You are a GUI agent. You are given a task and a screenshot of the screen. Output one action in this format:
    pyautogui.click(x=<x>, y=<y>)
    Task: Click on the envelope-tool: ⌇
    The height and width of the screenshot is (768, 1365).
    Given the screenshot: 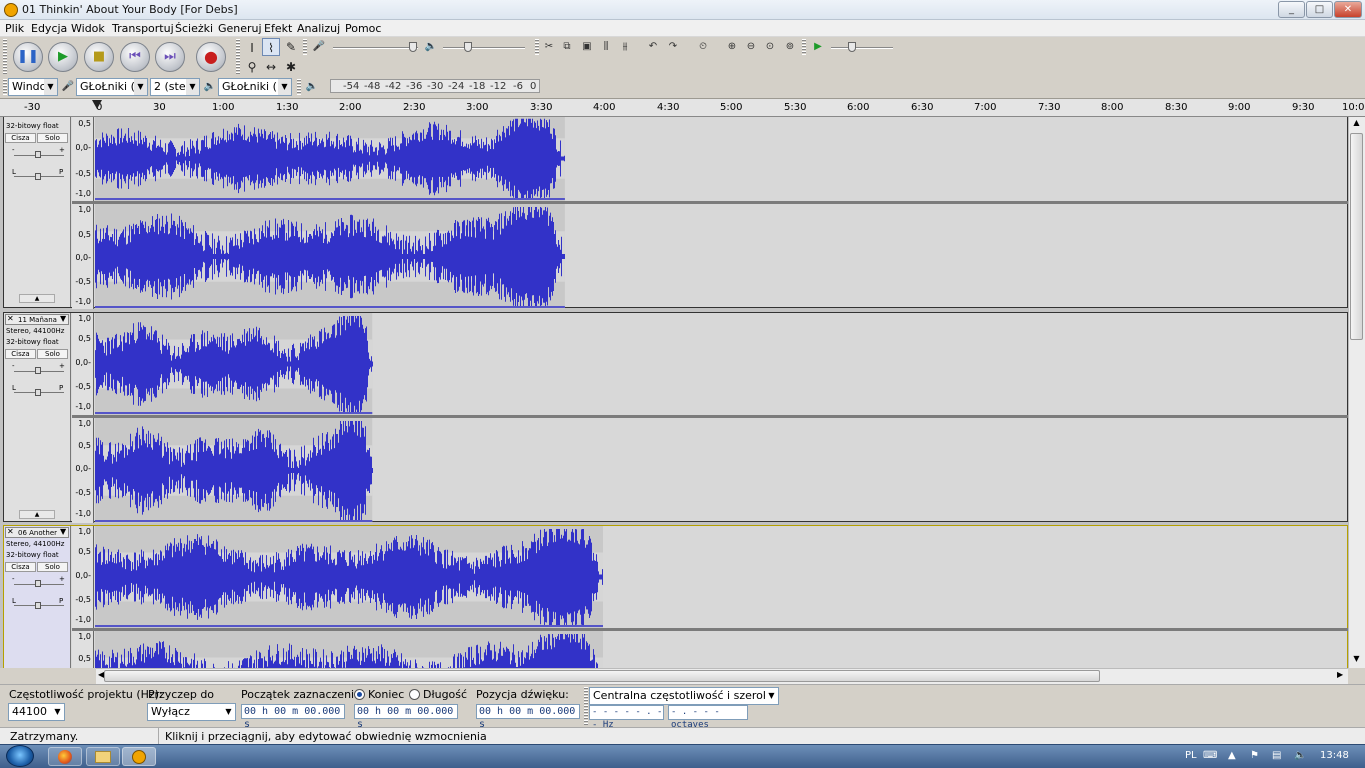 What is the action you would take?
    pyautogui.click(x=271, y=47)
    